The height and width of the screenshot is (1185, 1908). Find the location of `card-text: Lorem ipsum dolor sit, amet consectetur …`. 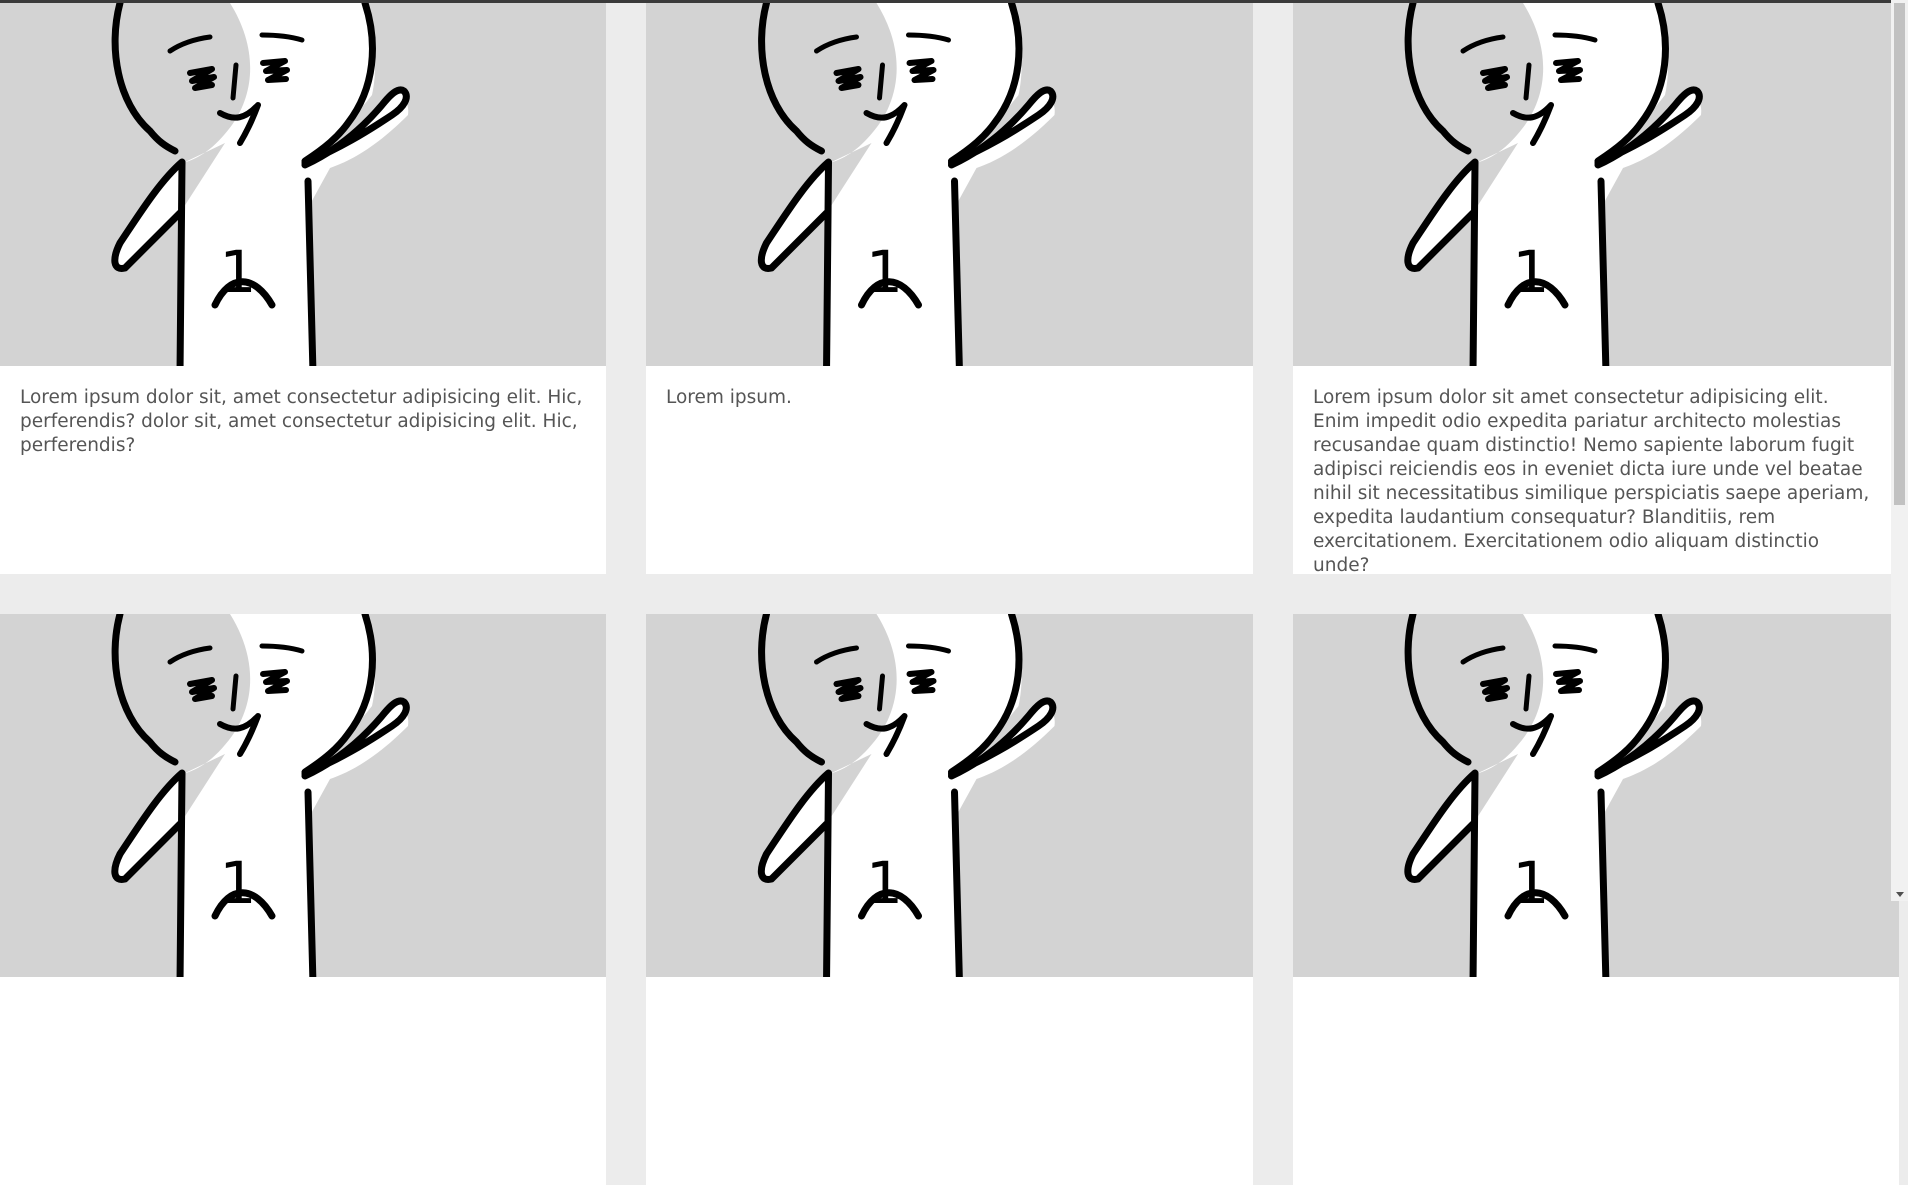

card-text: Lorem ipsum dolor sit, amet consectetur … is located at coordinates (301, 421).